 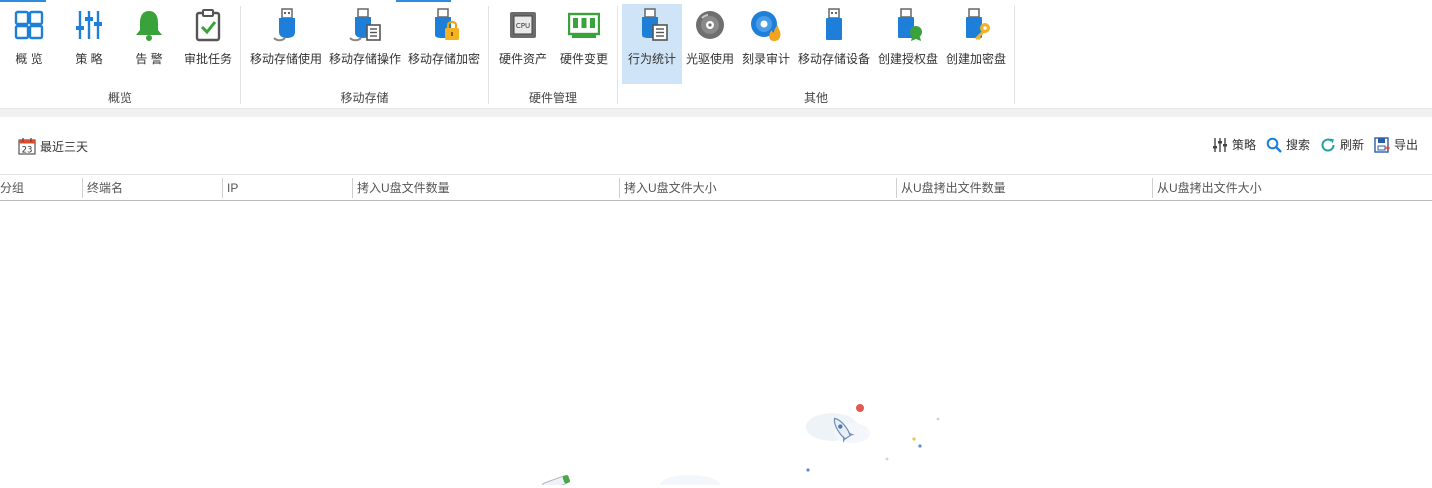 What do you see at coordinates (1297, 145) in the screenshot?
I see `search-label: 搜索` at bounding box center [1297, 145].